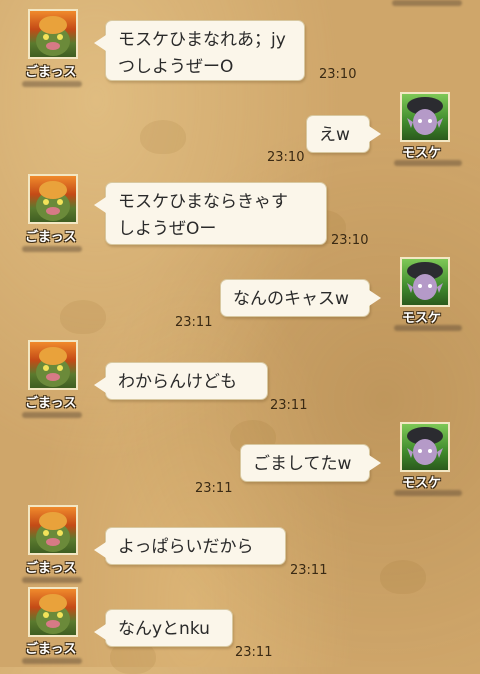  Describe the element at coordinates (210, 213) in the screenshot. I see `message-bubble: モスケひまならきゃす しようぜOー` at that location.